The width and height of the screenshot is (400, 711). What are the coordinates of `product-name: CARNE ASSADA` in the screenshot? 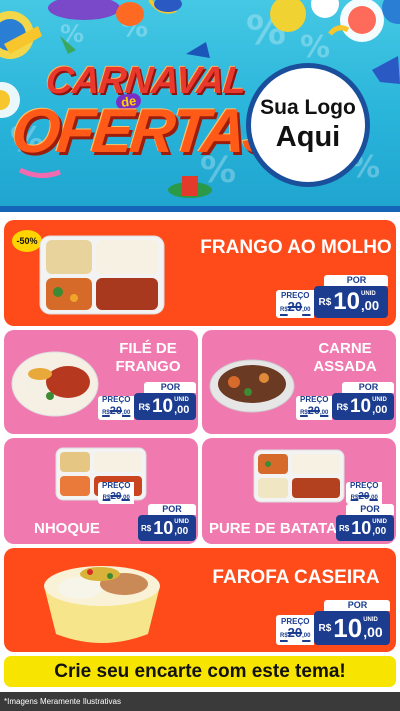 It's located at (345, 358).